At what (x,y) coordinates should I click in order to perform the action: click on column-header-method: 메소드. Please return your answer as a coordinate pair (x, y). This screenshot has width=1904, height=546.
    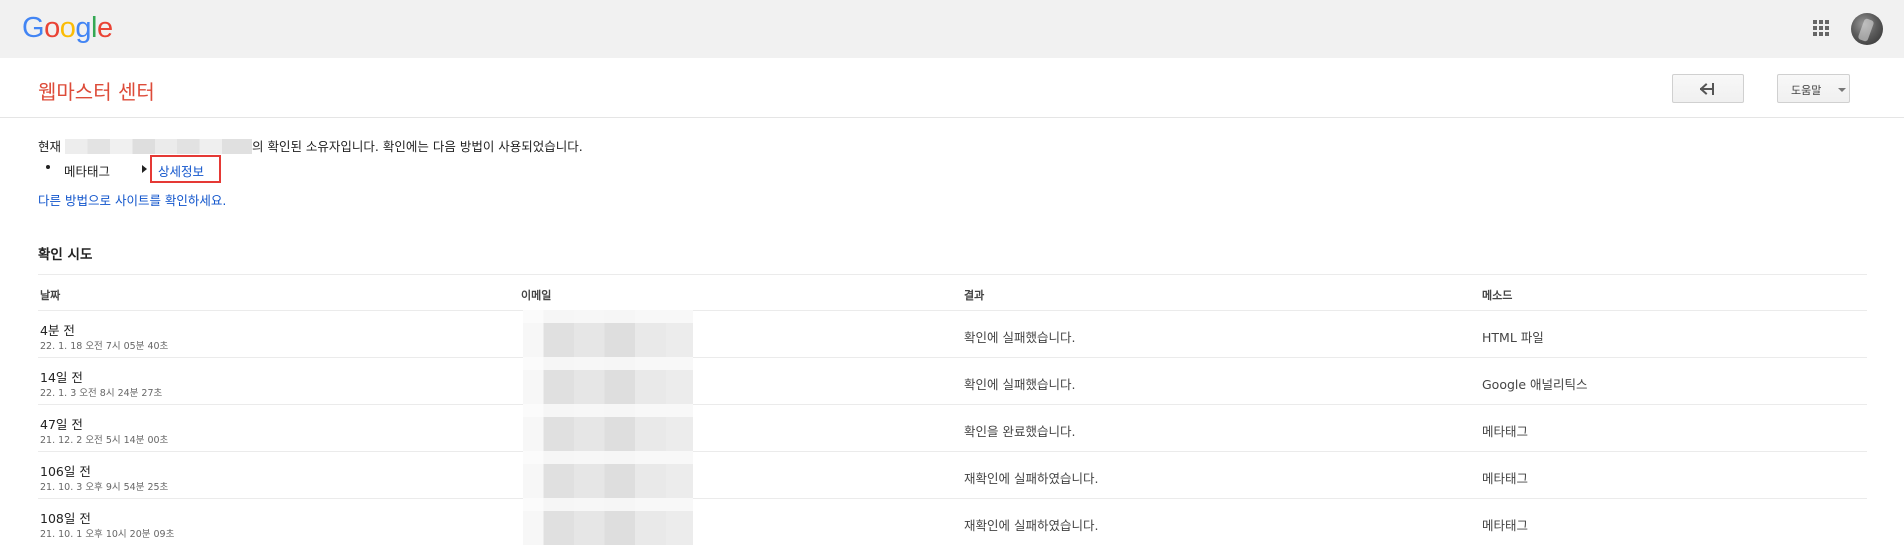
    Looking at the image, I should click on (1497, 295).